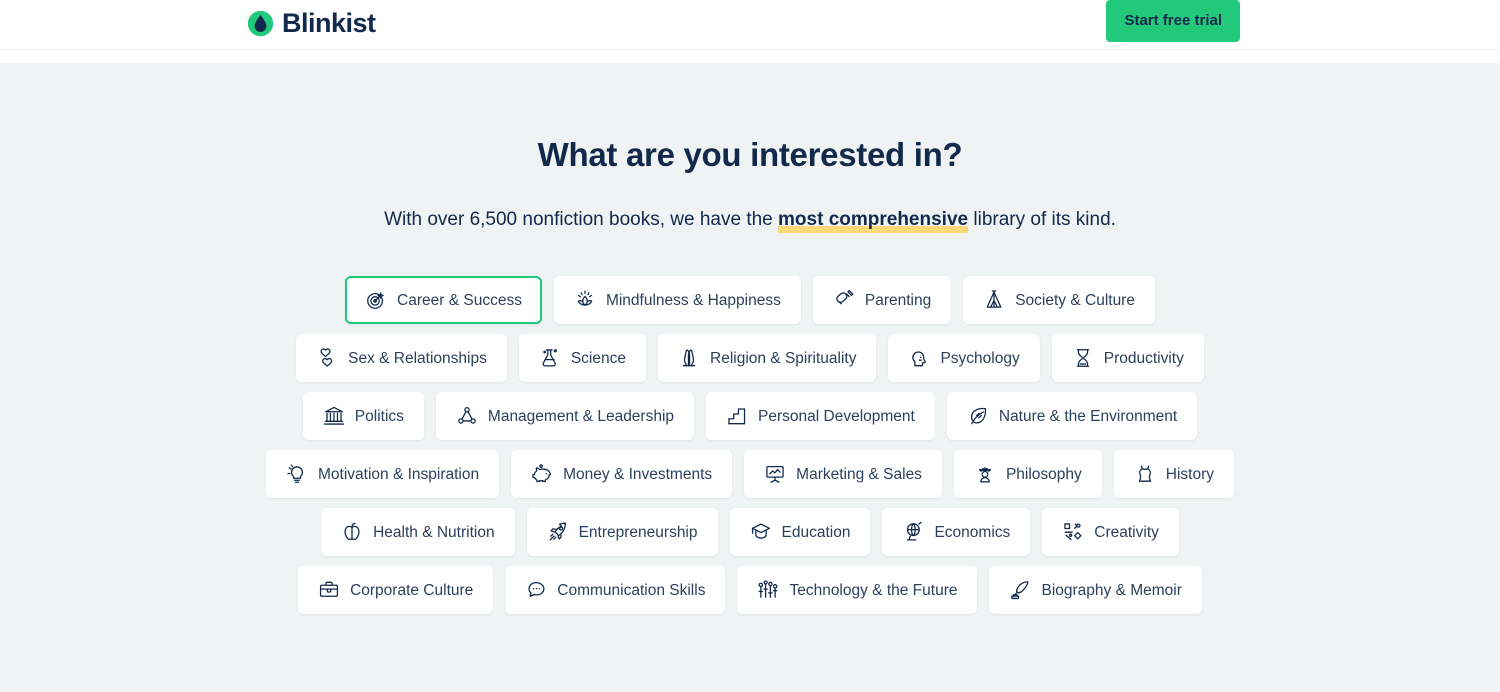 Image resolution: width=1500 pixels, height=692 pixels. I want to click on category-chip-label: Corporate Culture, so click(412, 590).